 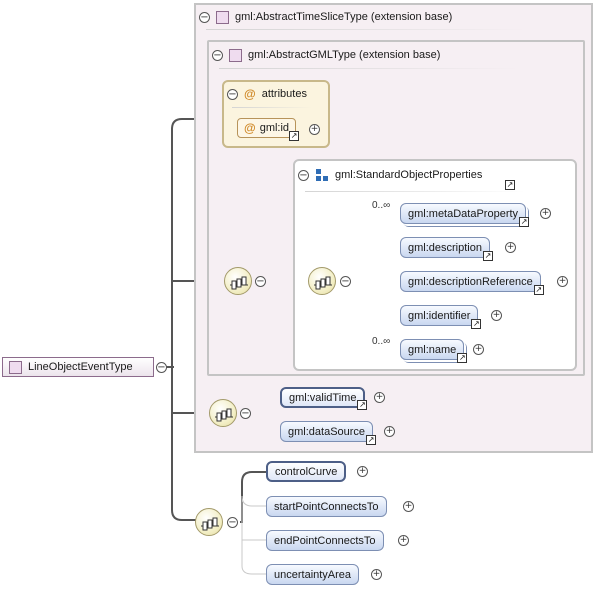 I want to click on attributes-header: − @ attributes, so click(x=267, y=94).